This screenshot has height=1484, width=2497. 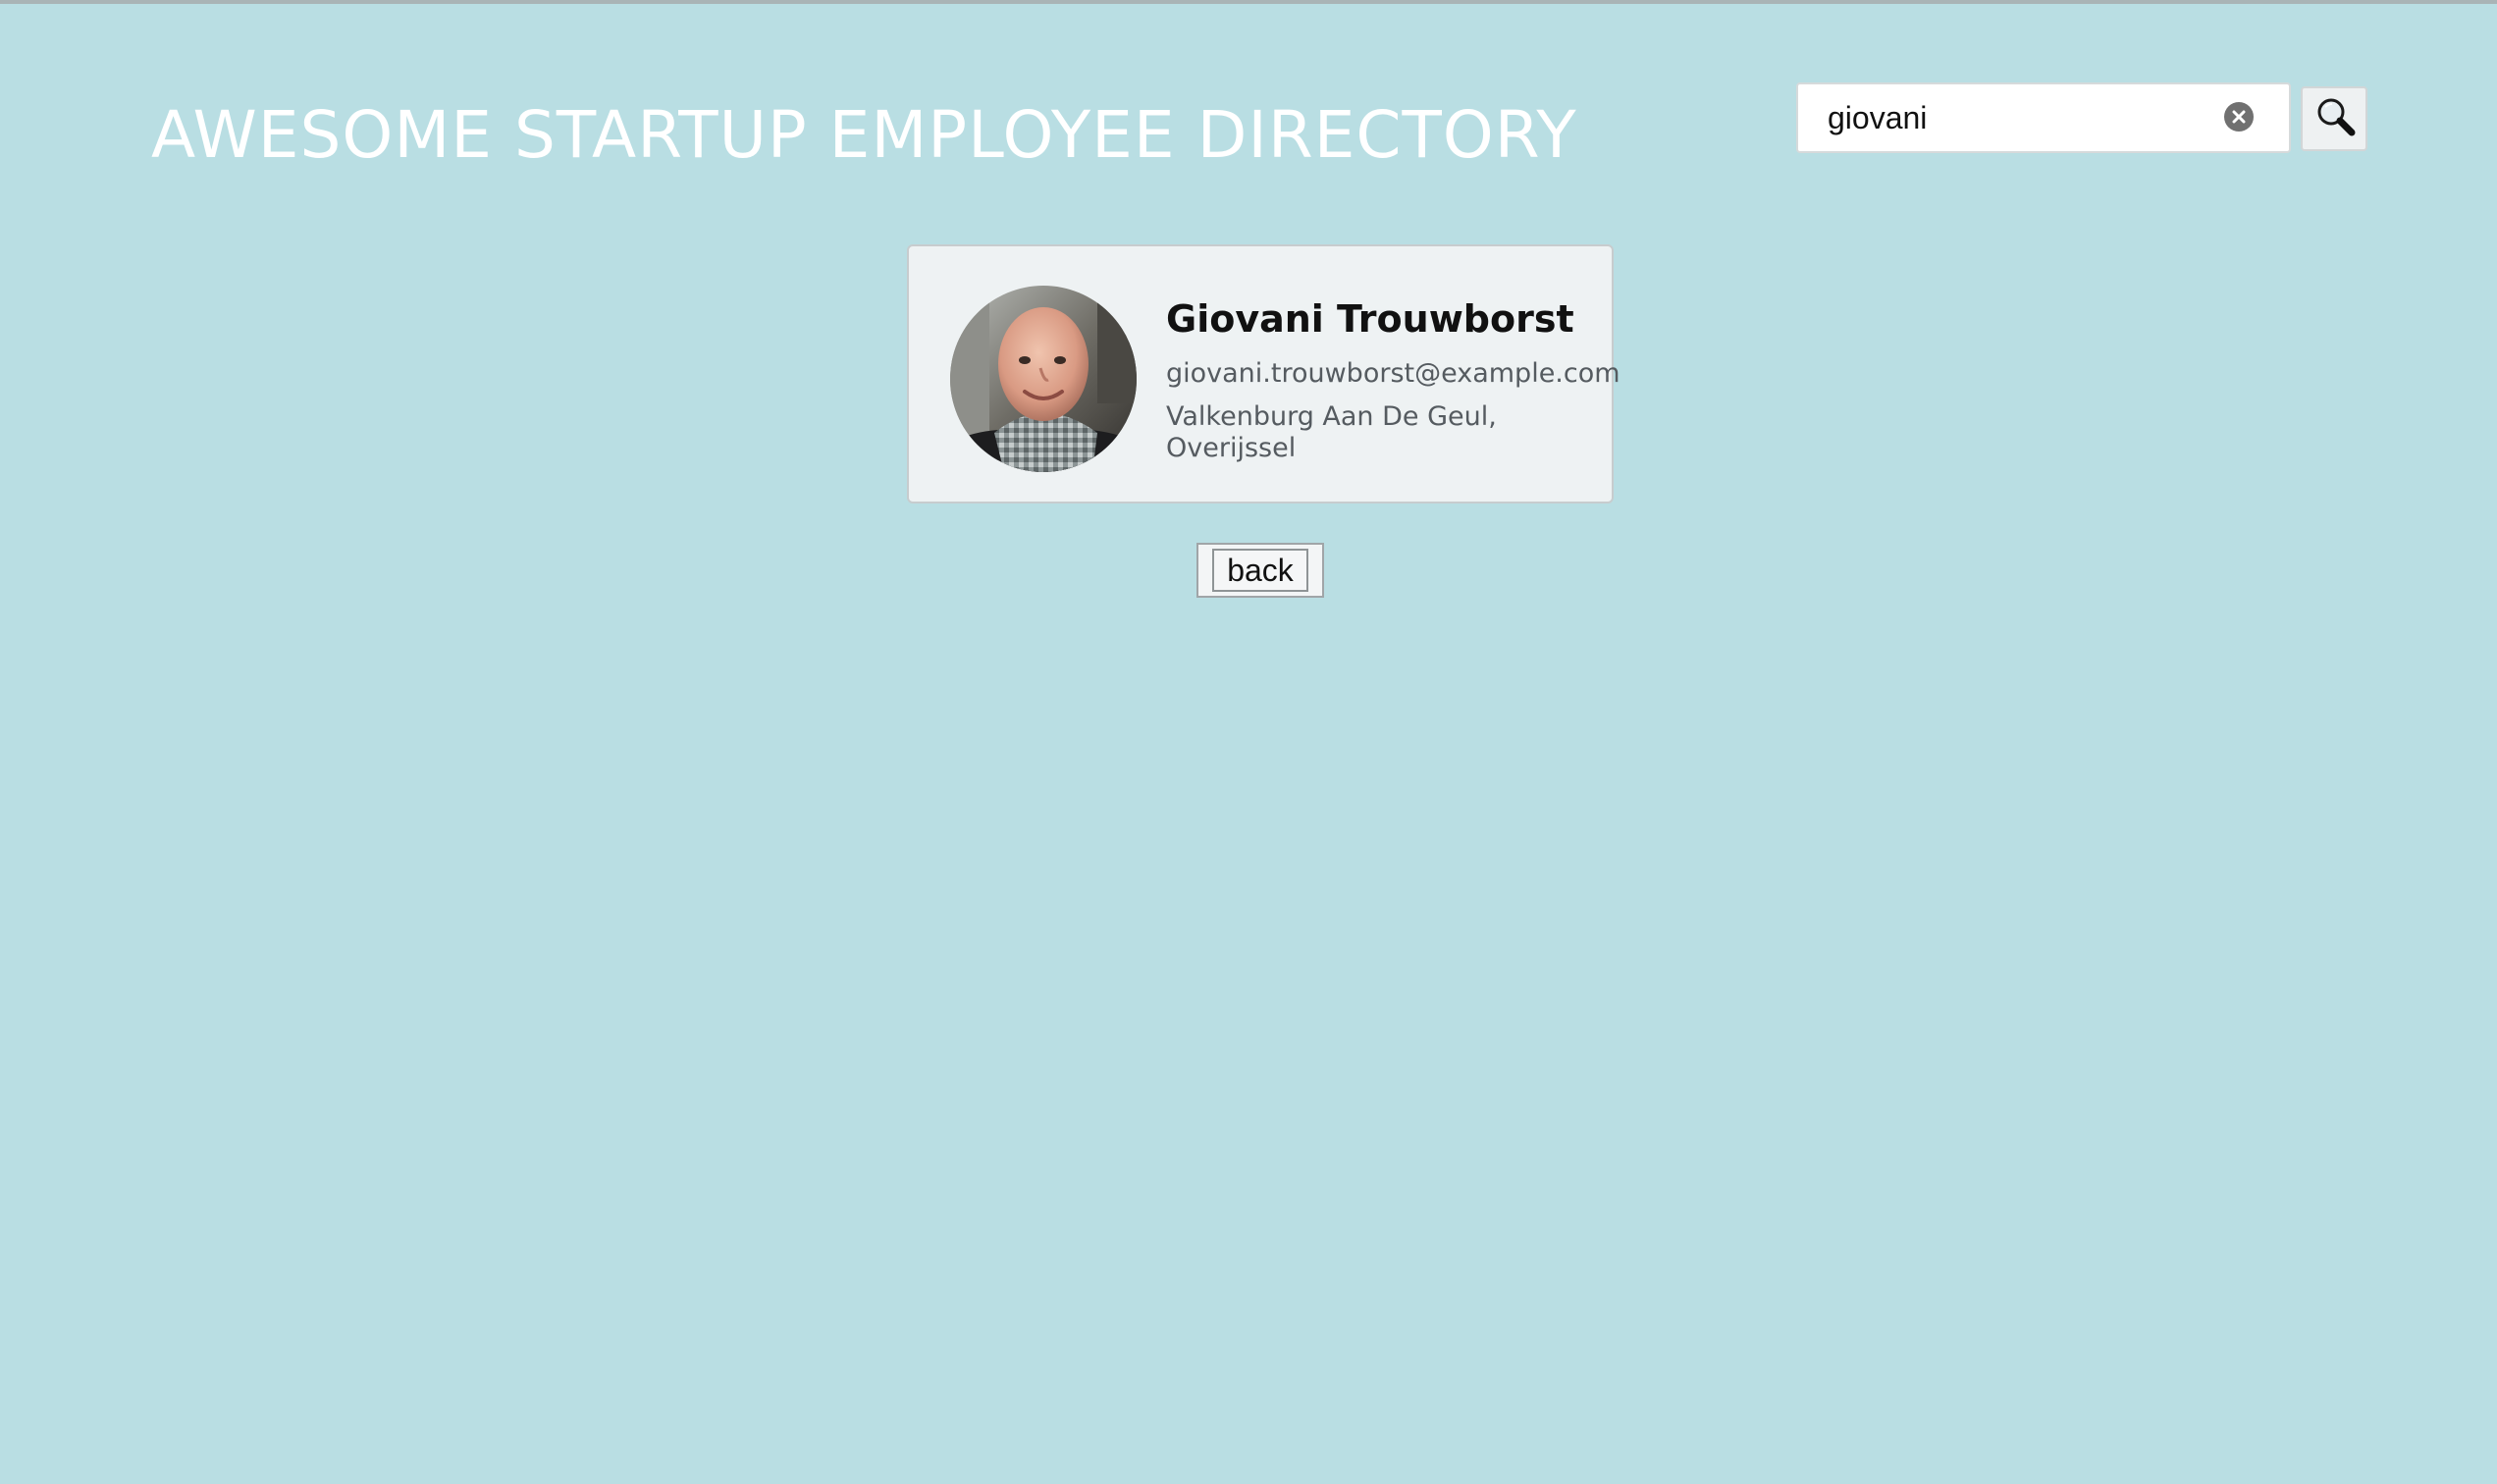 I want to click on search-form, so click(x=2082, y=118).